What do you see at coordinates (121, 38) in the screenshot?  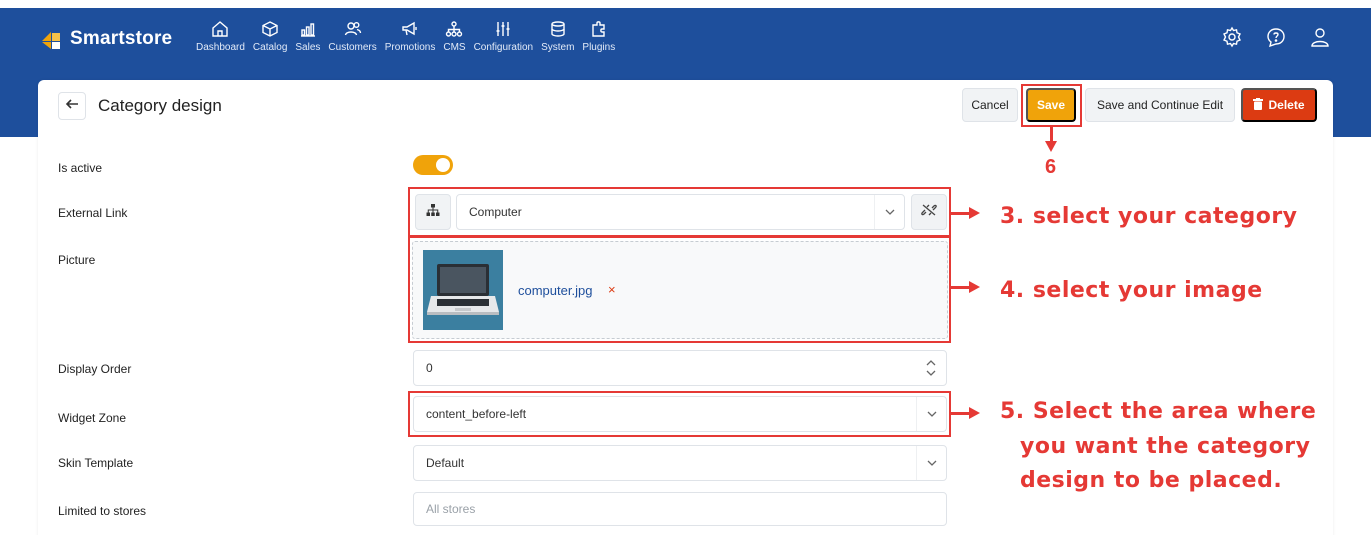 I see `brand-name: Smartstore` at bounding box center [121, 38].